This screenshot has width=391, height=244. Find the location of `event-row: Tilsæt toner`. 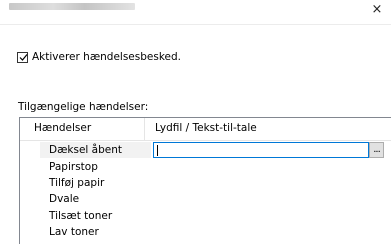

event-row: Tilsæt toner is located at coordinates (205, 216).